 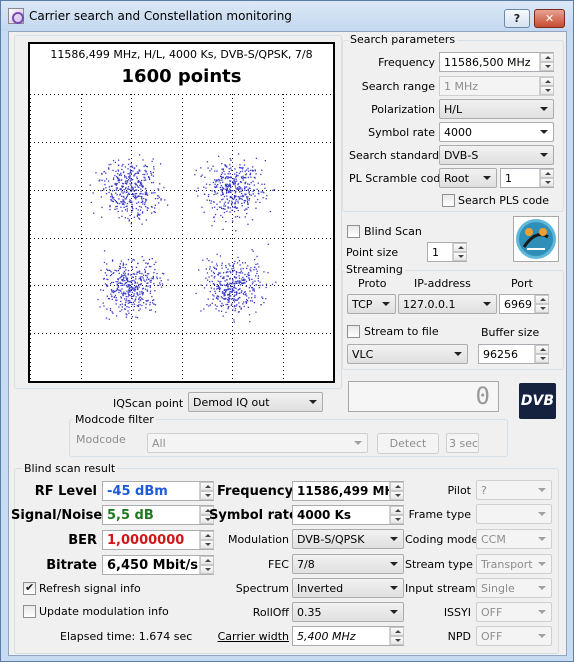 What do you see at coordinates (423, 396) in the screenshot?
I see `segment-display: 0` at bounding box center [423, 396].